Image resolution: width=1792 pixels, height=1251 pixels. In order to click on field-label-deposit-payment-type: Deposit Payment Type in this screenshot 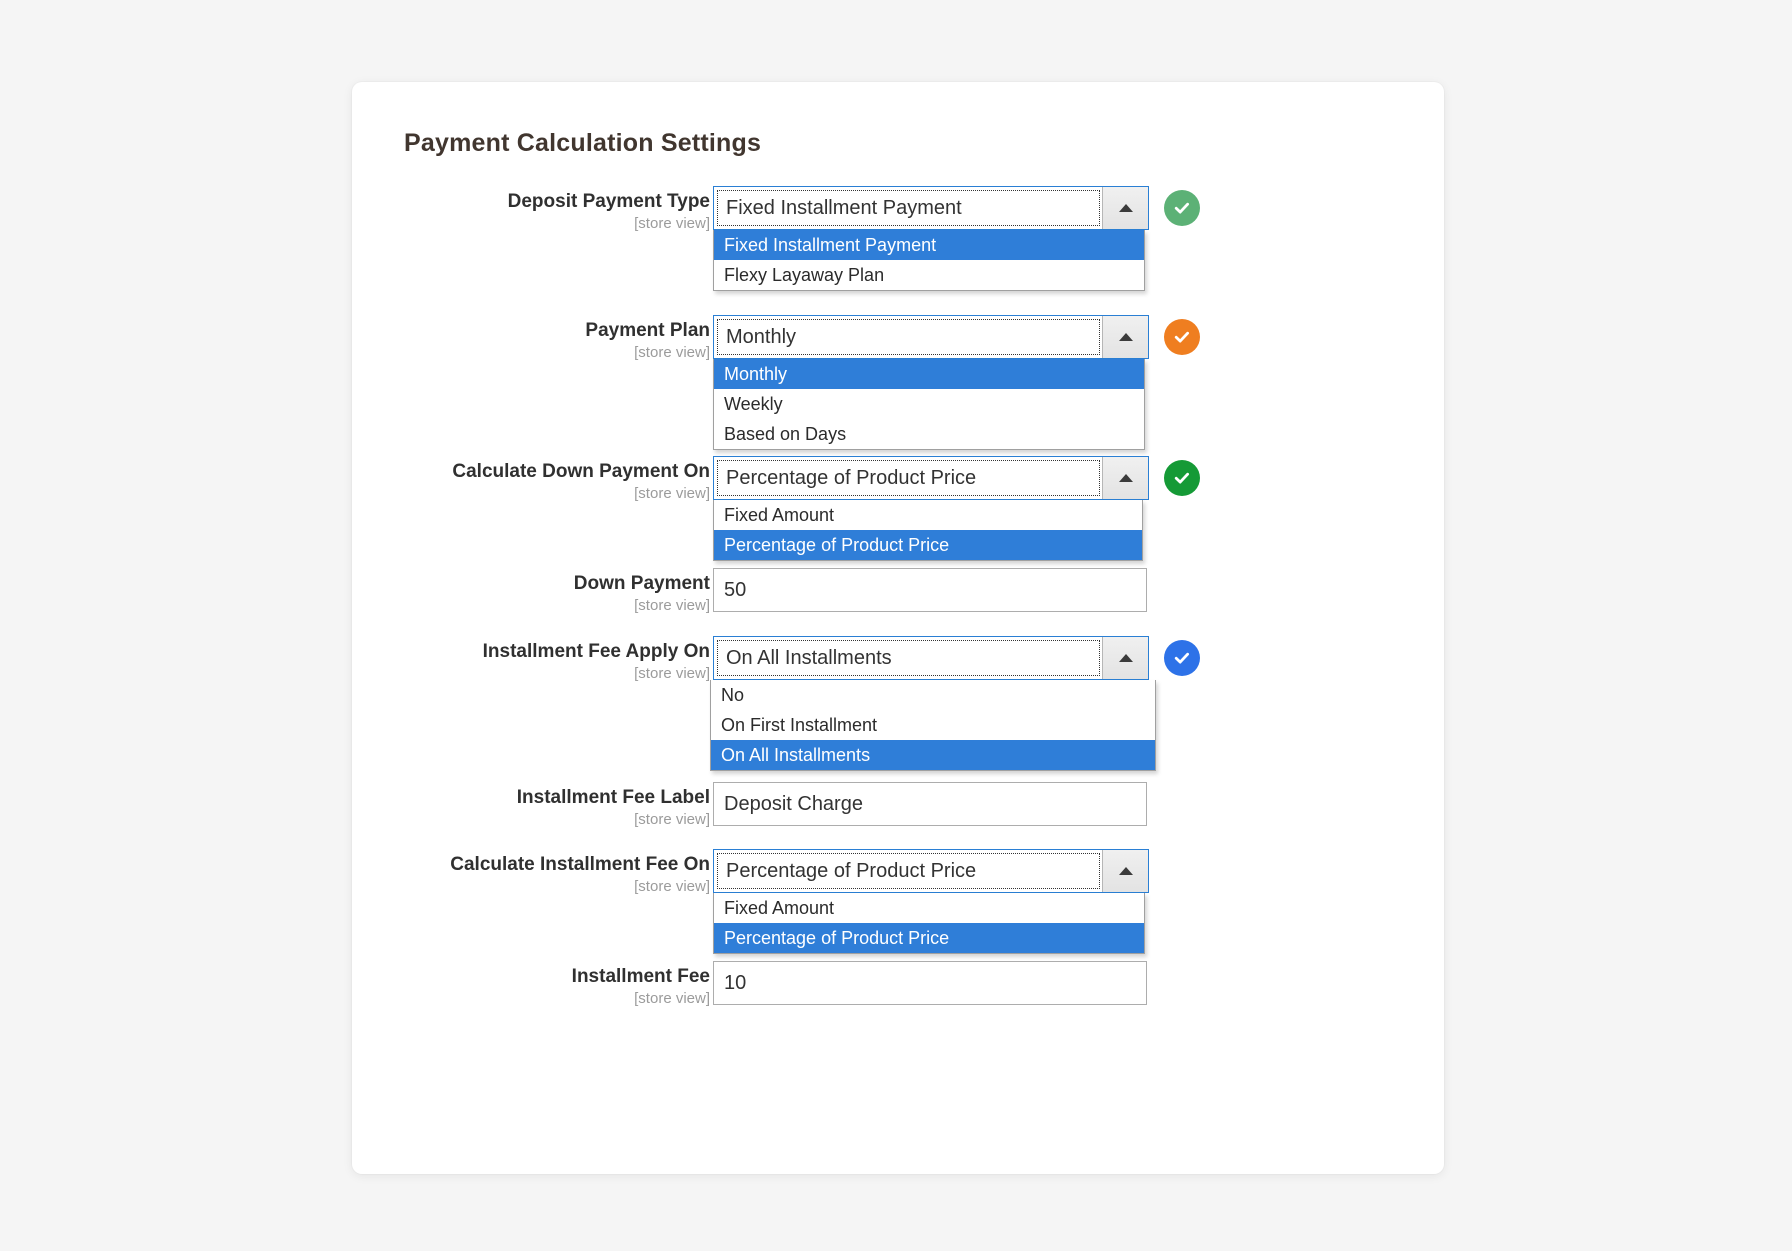, I will do `click(608, 201)`.